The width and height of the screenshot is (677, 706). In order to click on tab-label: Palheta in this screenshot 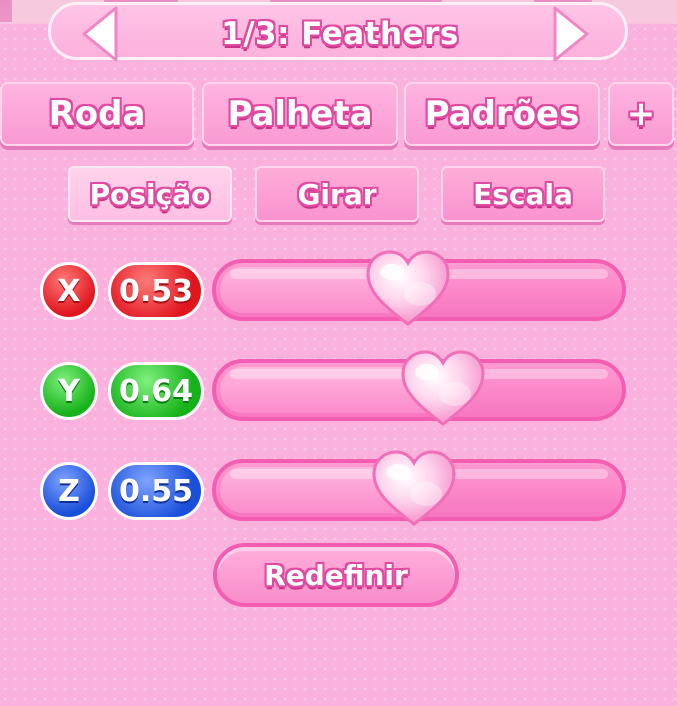, I will do `click(300, 114)`.